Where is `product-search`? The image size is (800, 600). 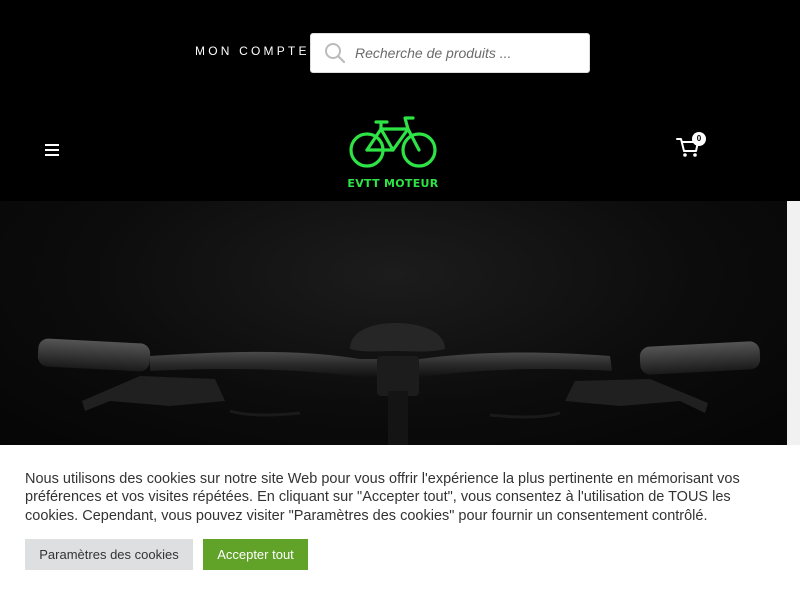 product-search is located at coordinates (450, 53).